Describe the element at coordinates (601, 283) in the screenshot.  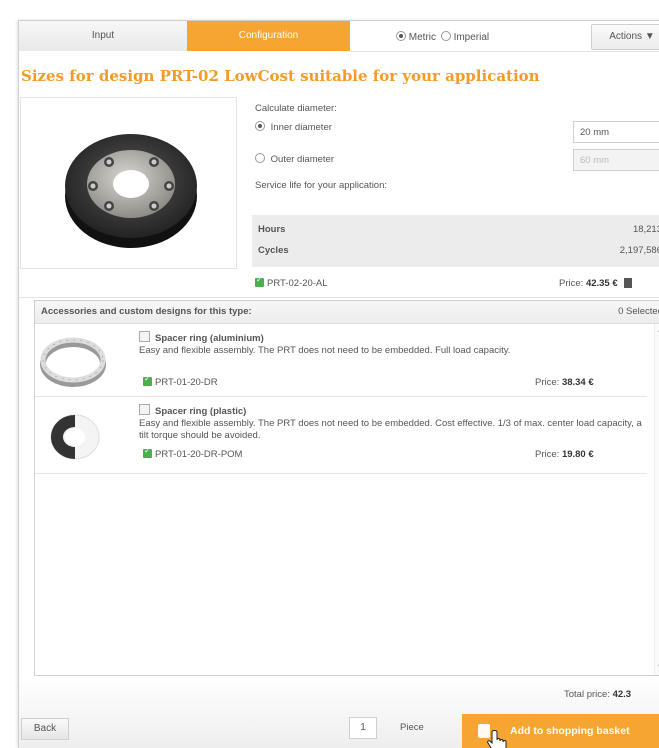
I see `product-price-value: 42.35 €` at that location.